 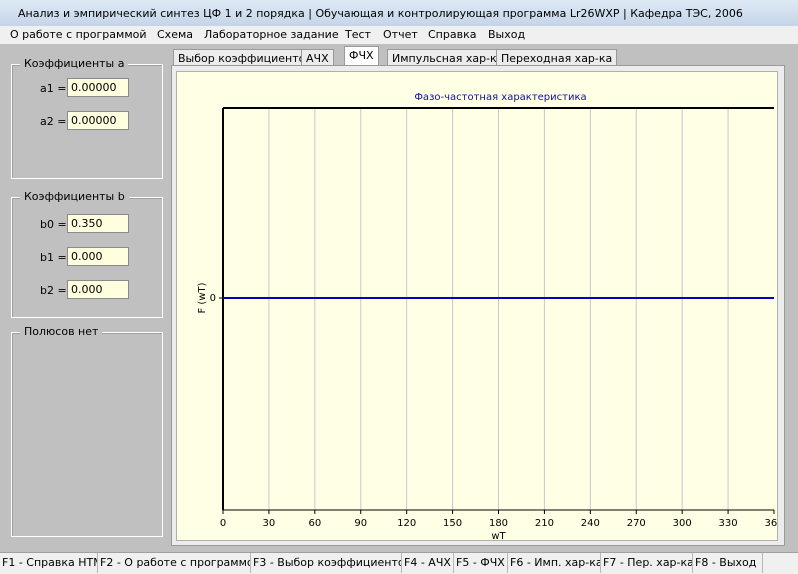 I want to click on chart-title: Фазо-частотная характеристика, so click(x=500, y=97).